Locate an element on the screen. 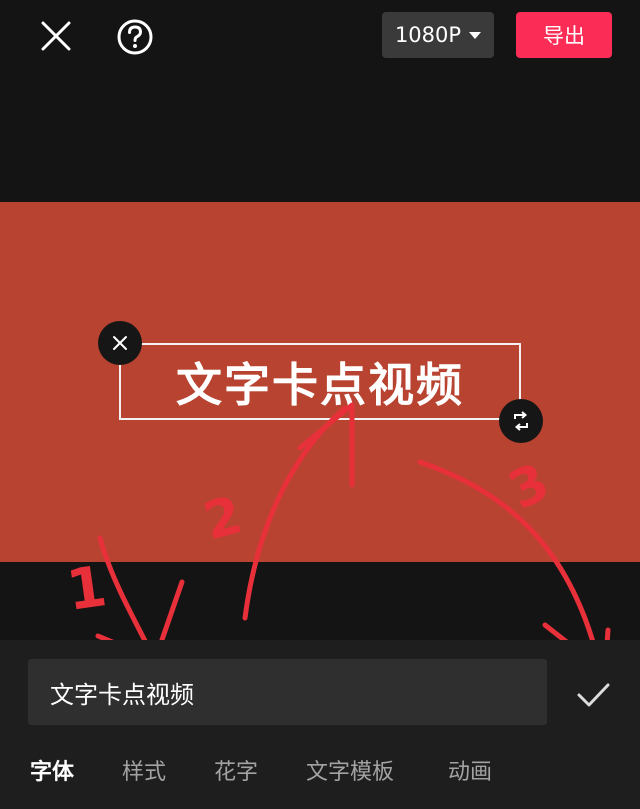 This screenshot has width=640, height=809. confirm-check-icon is located at coordinates (593, 695).